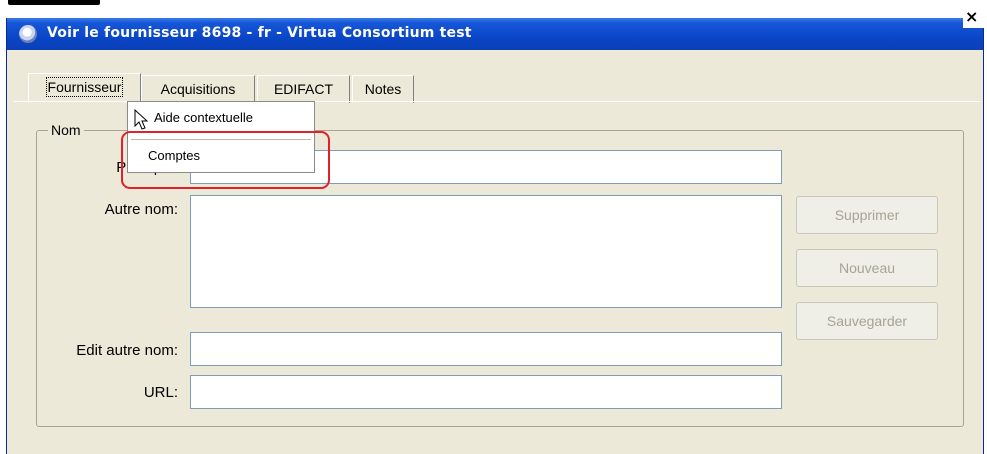 This screenshot has height=454, width=987. I want to click on tab-notes: Notes, so click(383, 89).